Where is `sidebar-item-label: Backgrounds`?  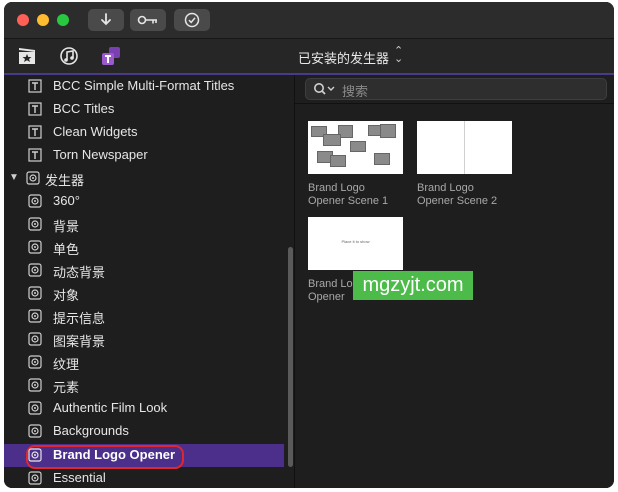
sidebar-item-label: Backgrounds is located at coordinates (91, 430).